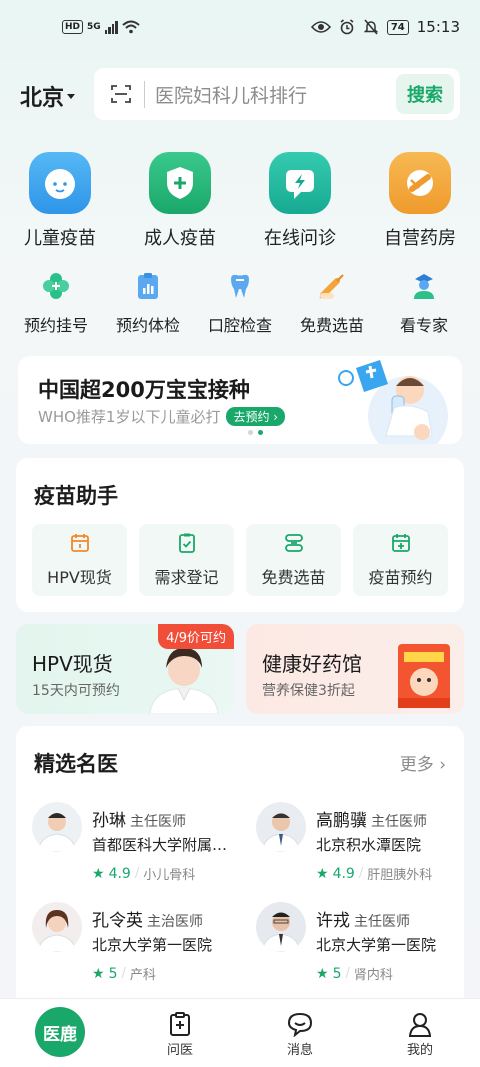 This screenshot has width=480, height=1067. Describe the element at coordinates (332, 286) in the screenshot. I see `syringe-icon` at that location.